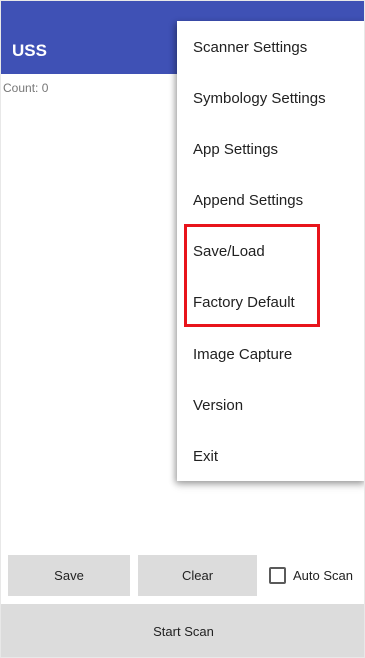 The width and height of the screenshot is (365, 658). I want to click on menu-item-save-load: Save/Load, so click(270, 251).